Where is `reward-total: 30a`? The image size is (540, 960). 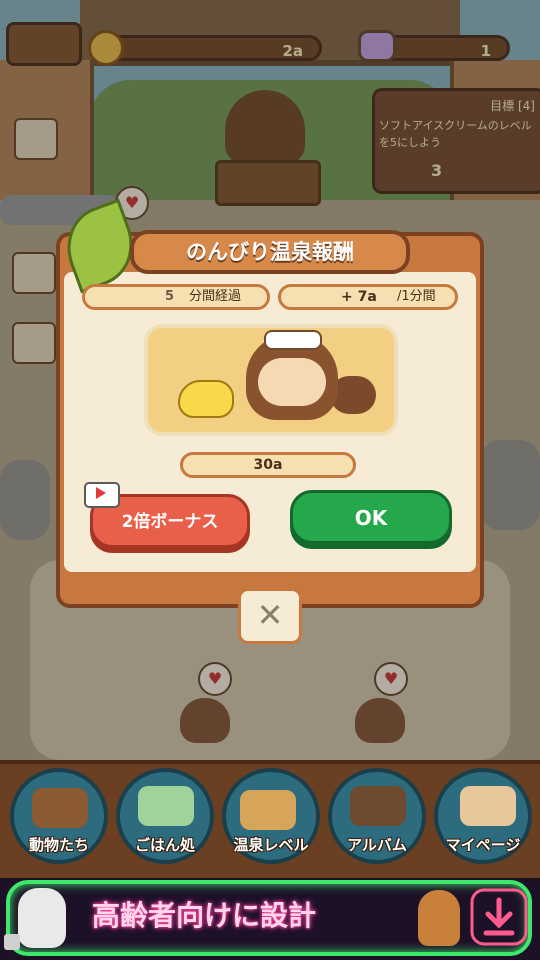 reward-total: 30a is located at coordinates (268, 465).